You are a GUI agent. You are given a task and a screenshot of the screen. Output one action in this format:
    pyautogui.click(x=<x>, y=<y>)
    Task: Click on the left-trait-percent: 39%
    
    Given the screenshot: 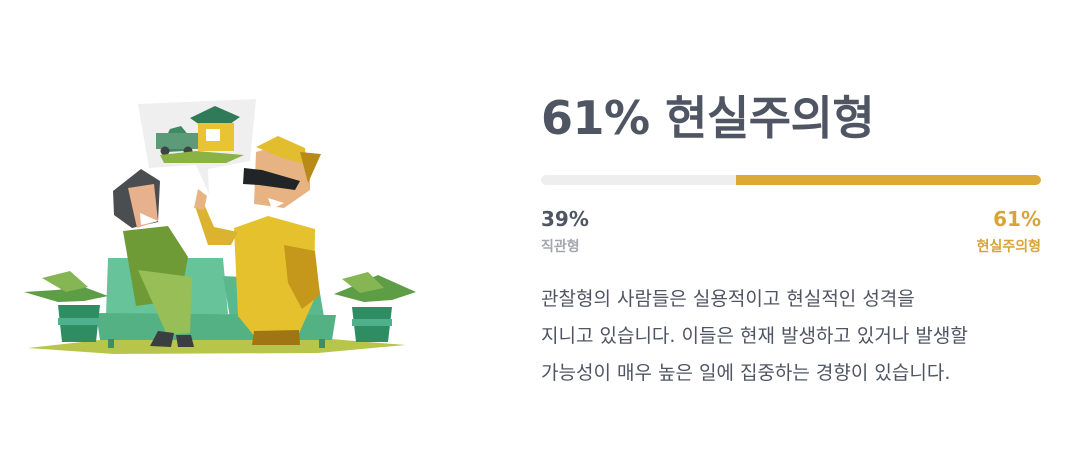 What is the action you would take?
    pyautogui.click(x=565, y=219)
    